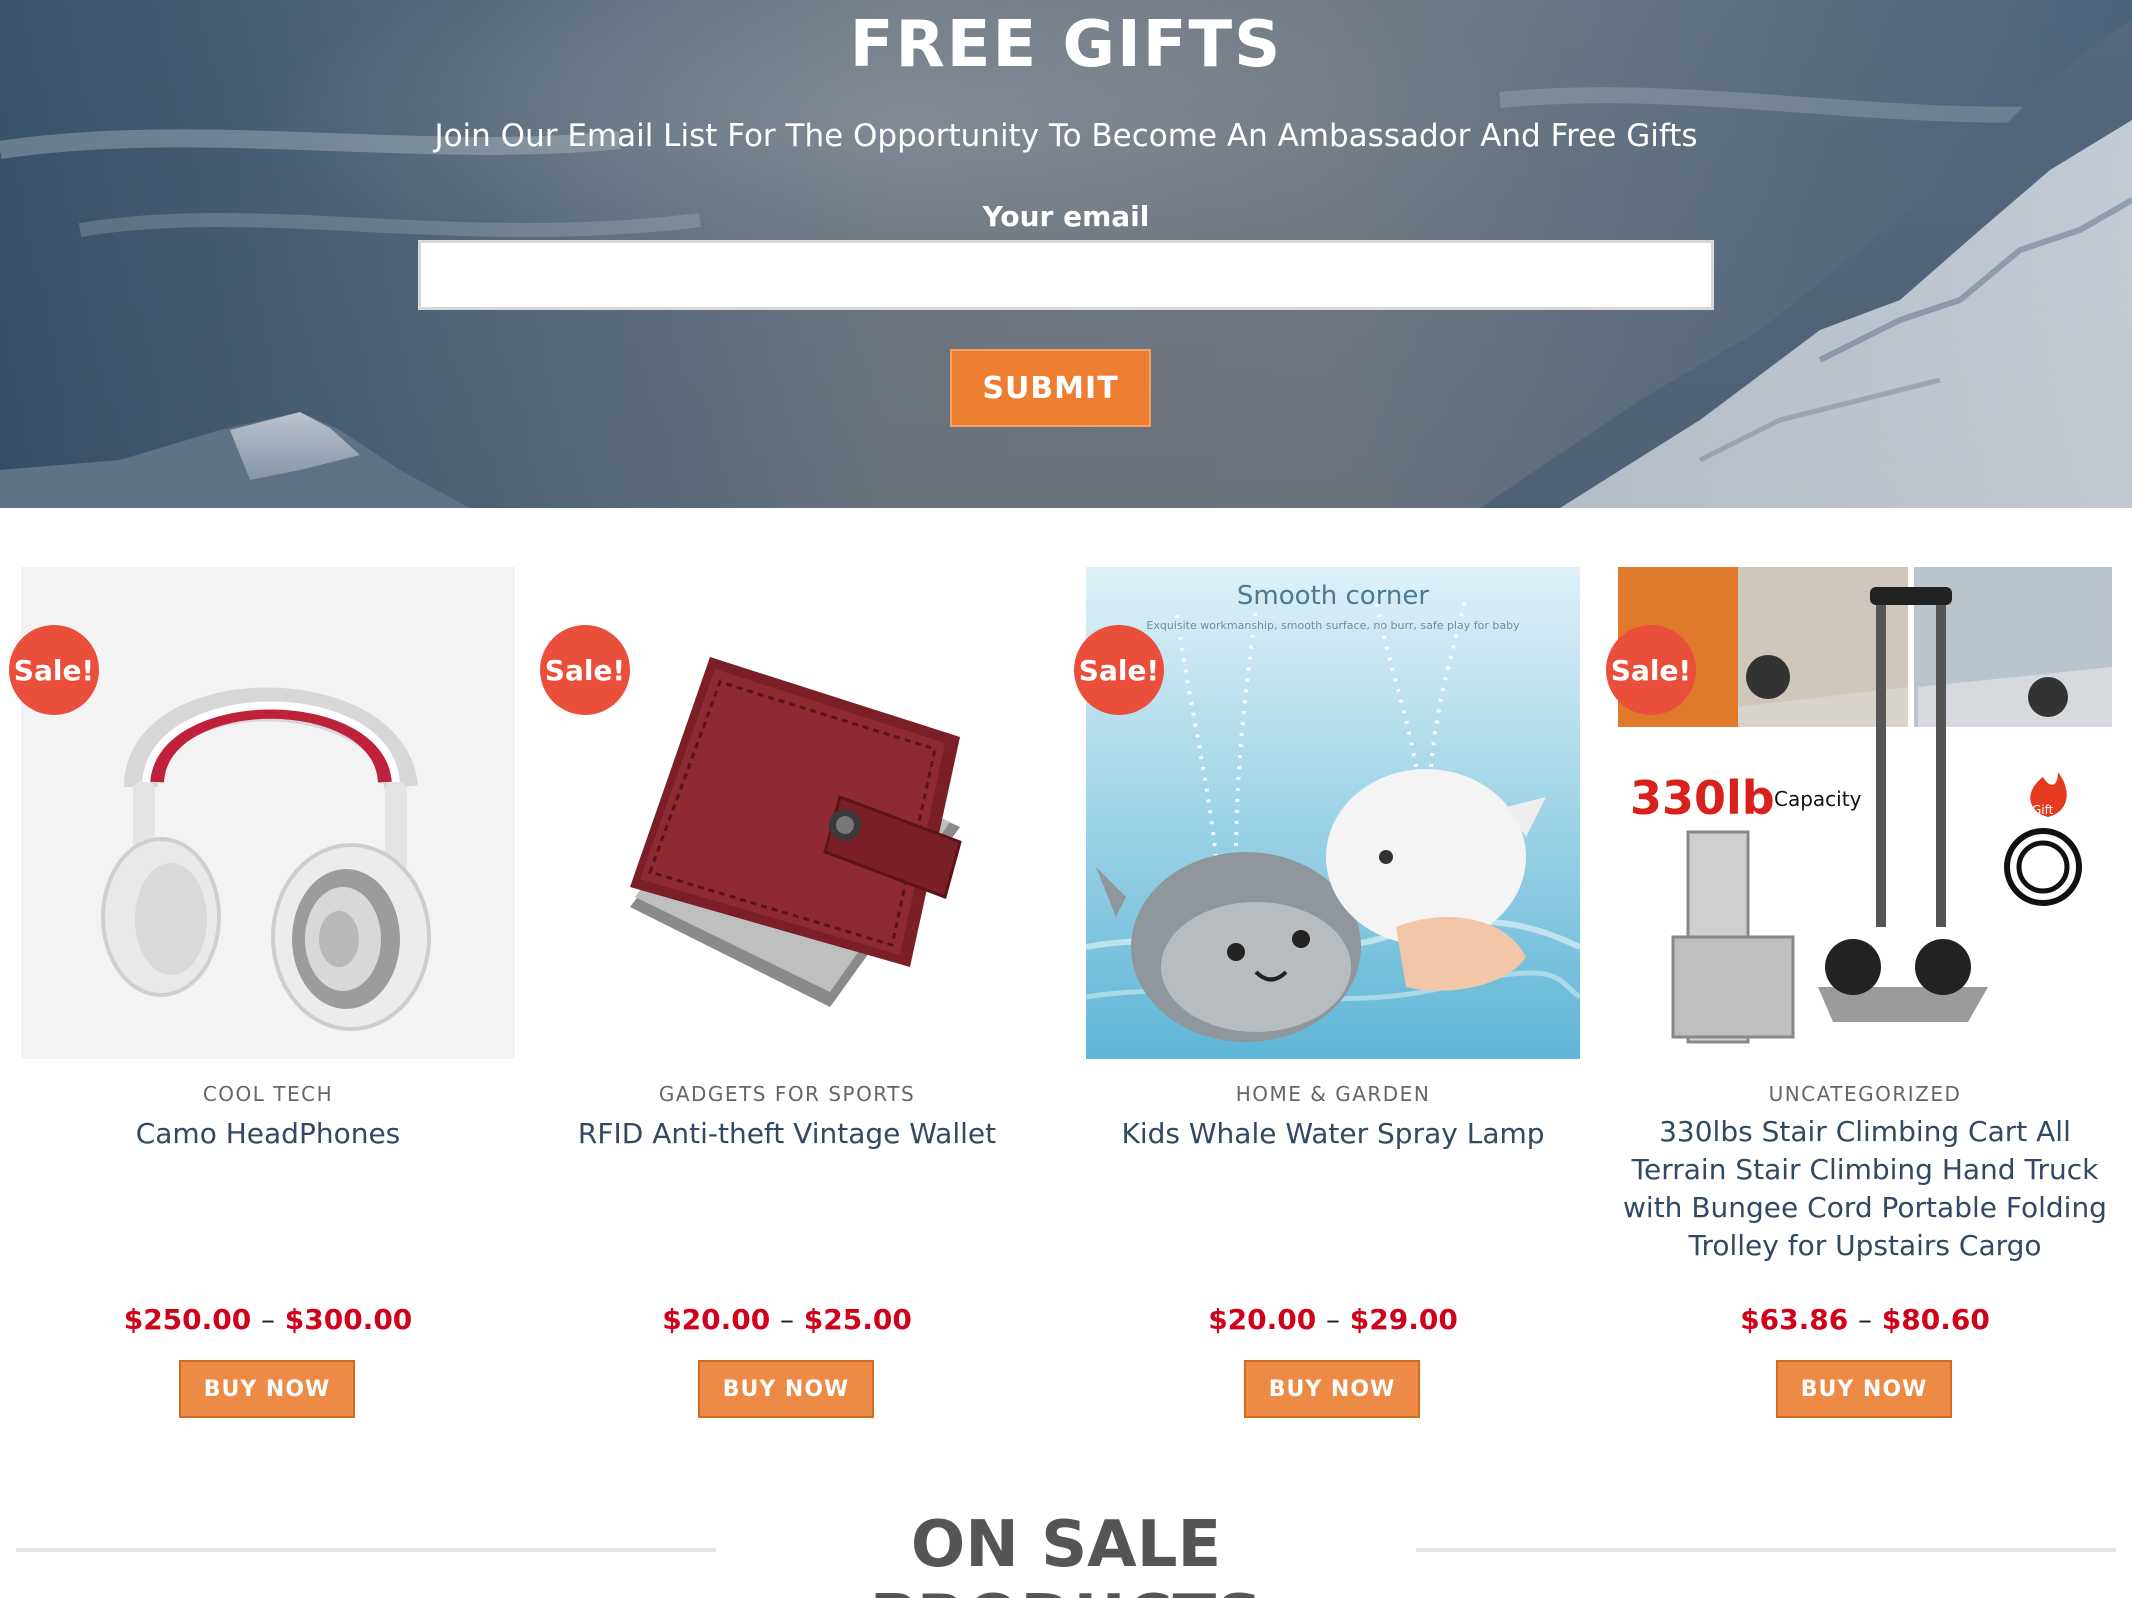  I want to click on gift-label: Gift, so click(2043, 810).